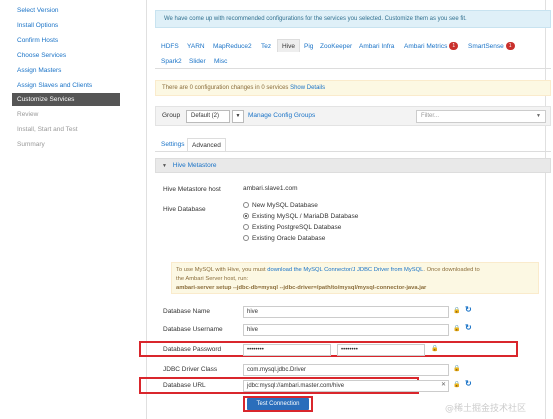 The width and height of the screenshot is (553, 419). What do you see at coordinates (173, 144) in the screenshot?
I see `tab-settings: Settings` at bounding box center [173, 144].